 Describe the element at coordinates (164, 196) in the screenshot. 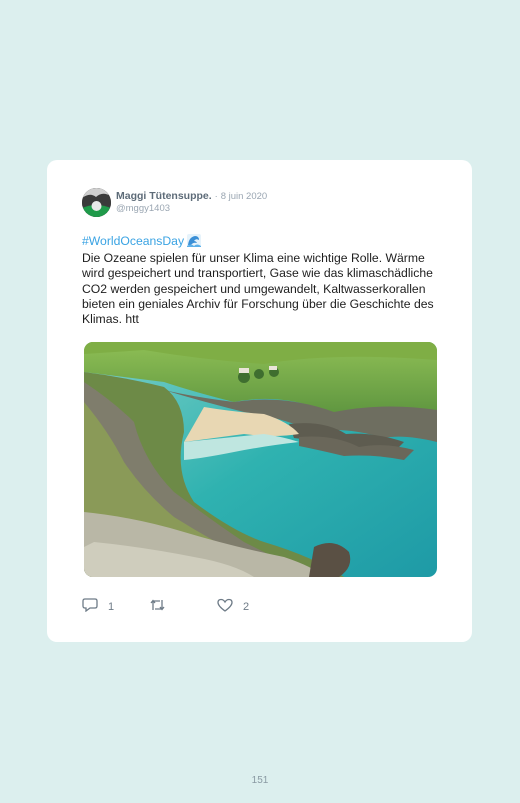

I see `author-name: Maggi Tütensuppe.` at that location.